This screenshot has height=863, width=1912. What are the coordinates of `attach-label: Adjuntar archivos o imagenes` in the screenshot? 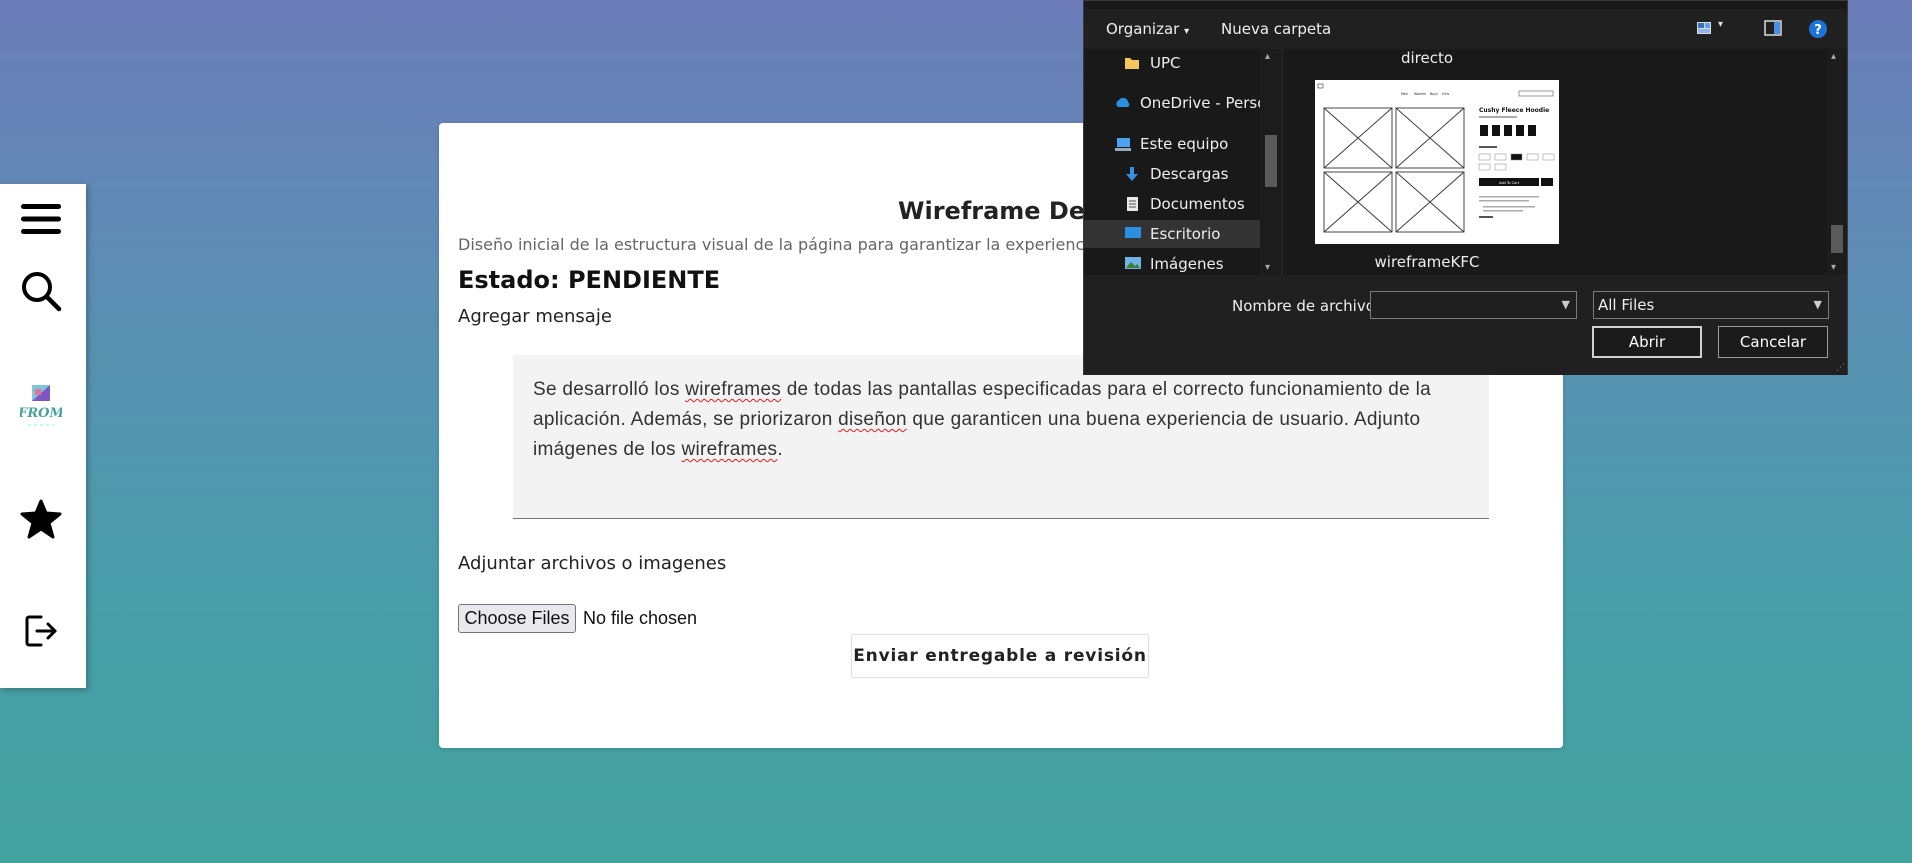 It's located at (592, 563).